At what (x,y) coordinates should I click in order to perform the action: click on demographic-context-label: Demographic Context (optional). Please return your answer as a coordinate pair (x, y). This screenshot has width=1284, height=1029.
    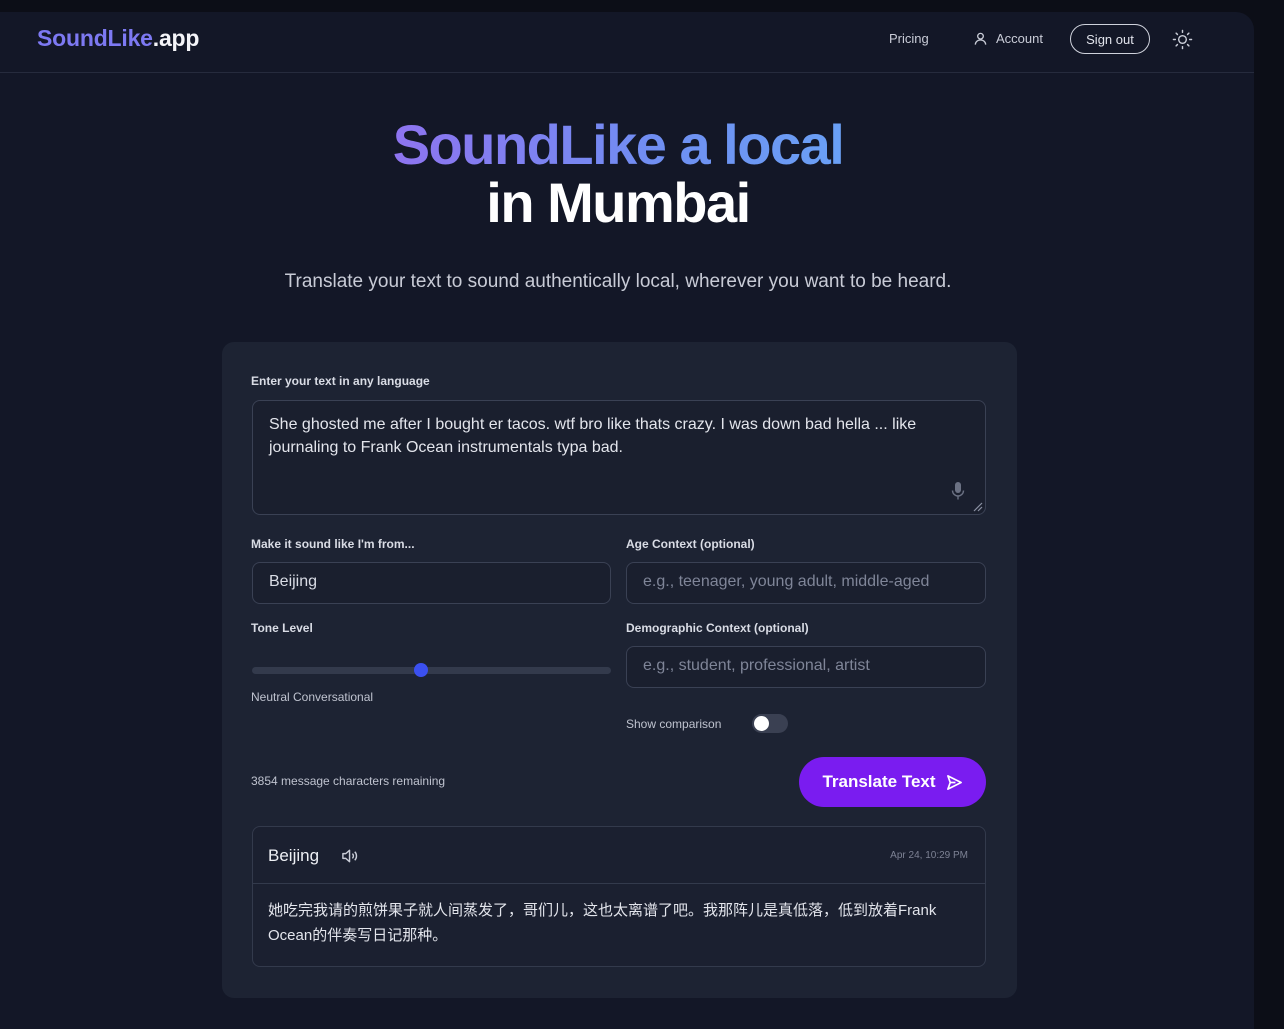
    Looking at the image, I should click on (717, 628).